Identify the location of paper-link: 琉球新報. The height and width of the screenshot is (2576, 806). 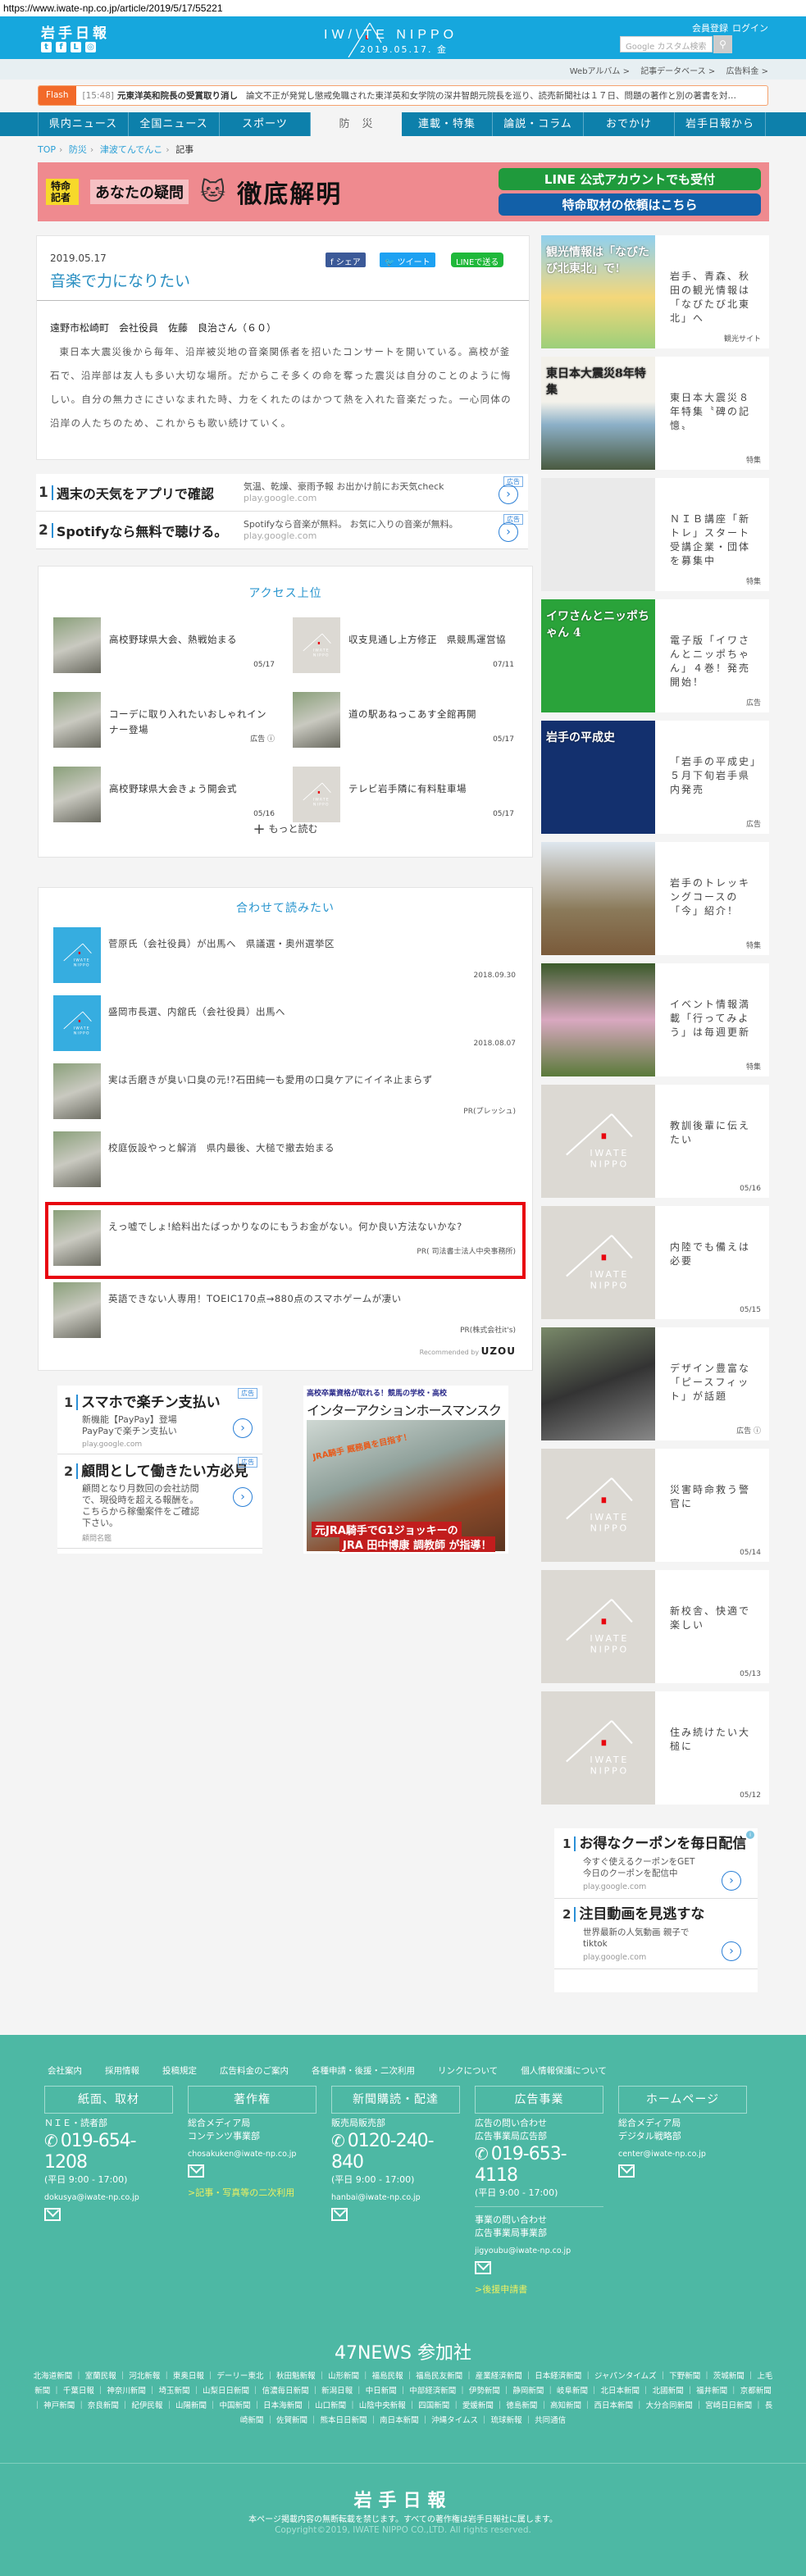
(506, 2421).